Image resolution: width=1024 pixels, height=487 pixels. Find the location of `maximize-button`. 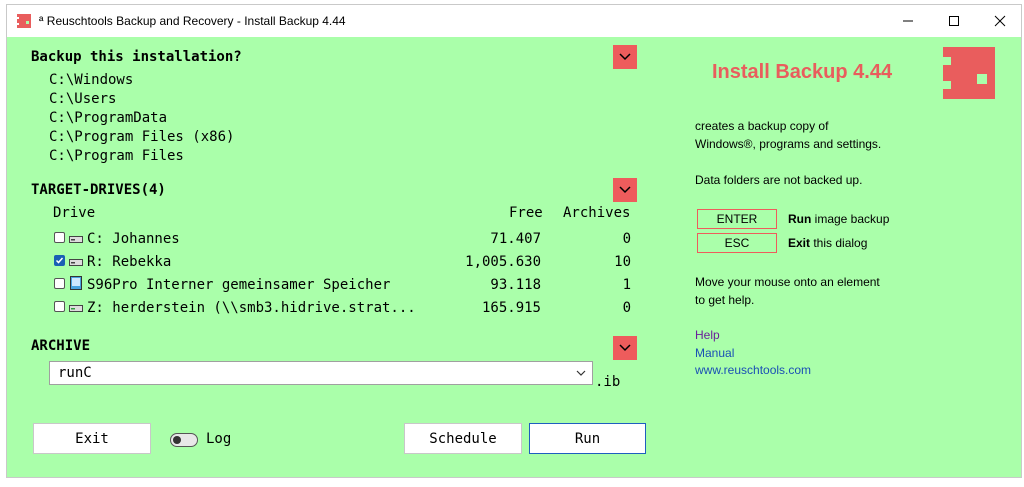

maximize-button is located at coordinates (954, 21).